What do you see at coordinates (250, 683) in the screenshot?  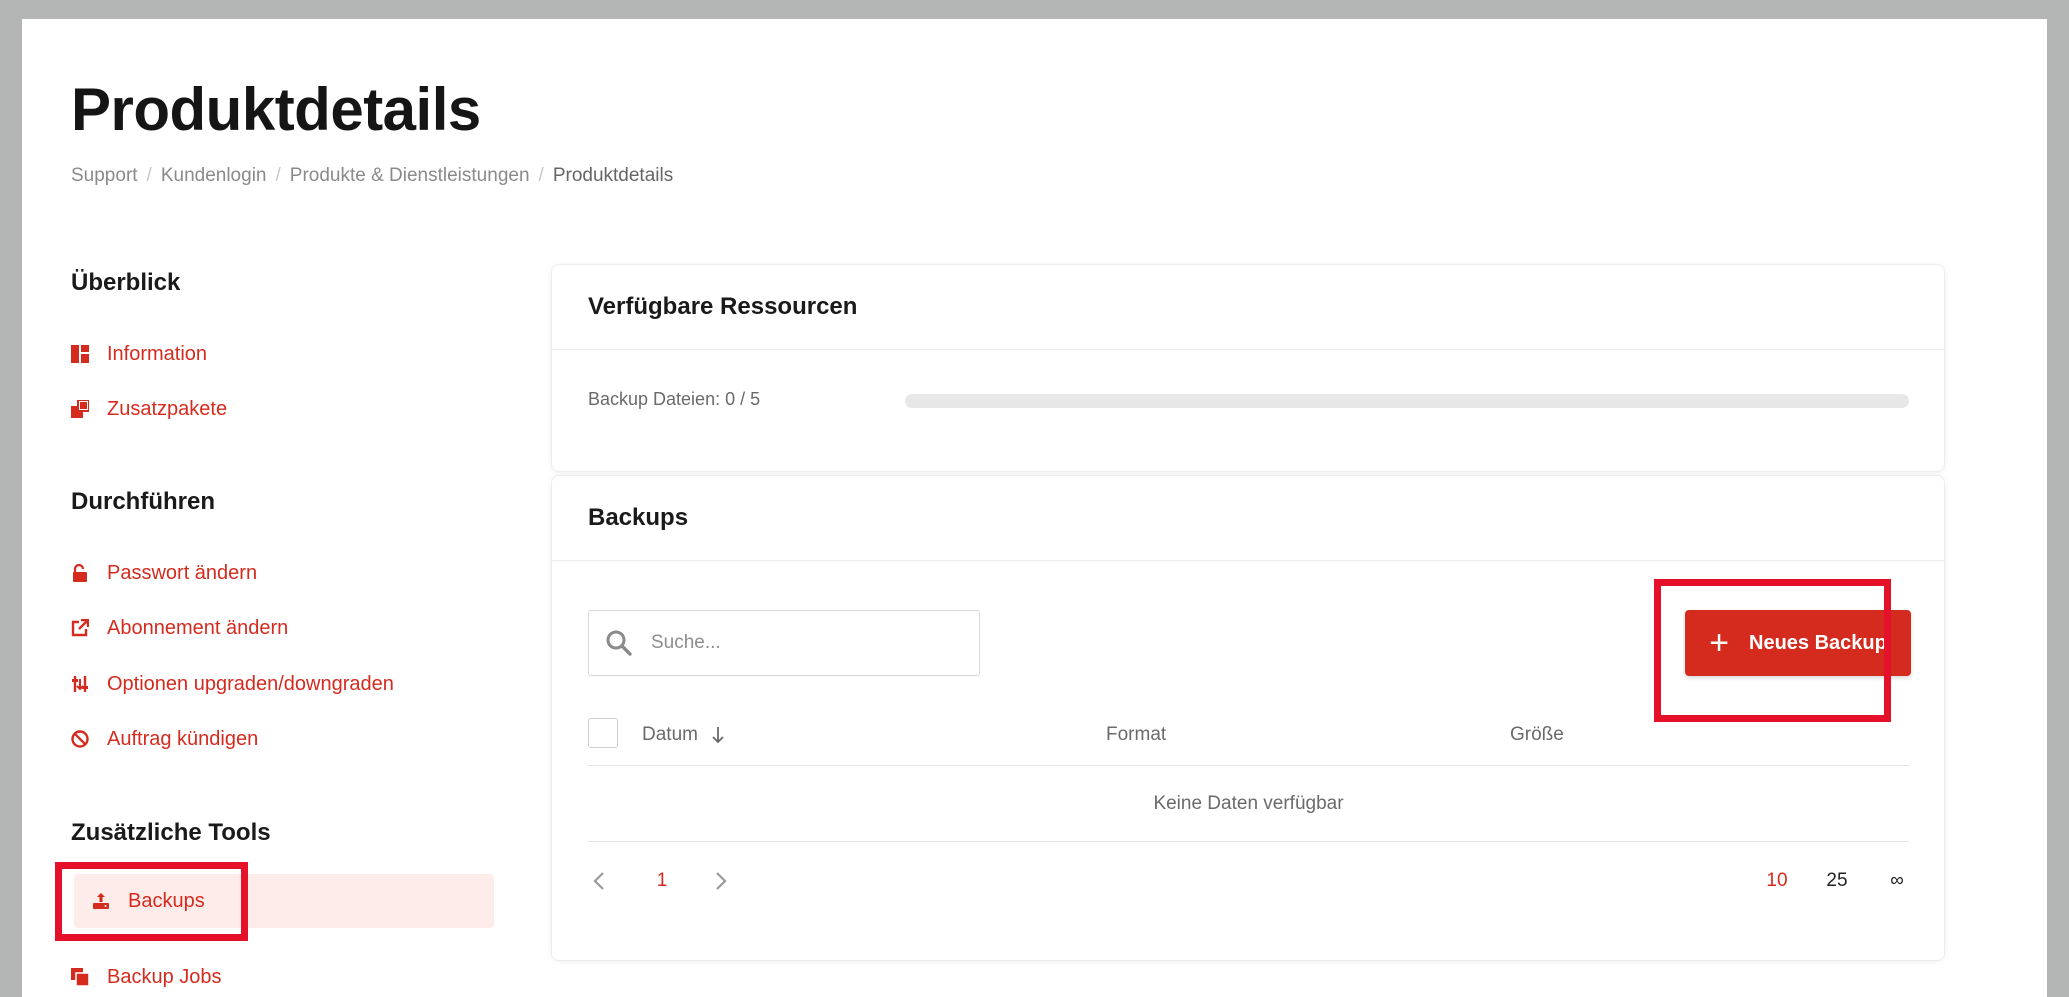 I see `sidebar-item-label: Optionen upgraden/downgraden` at bounding box center [250, 683].